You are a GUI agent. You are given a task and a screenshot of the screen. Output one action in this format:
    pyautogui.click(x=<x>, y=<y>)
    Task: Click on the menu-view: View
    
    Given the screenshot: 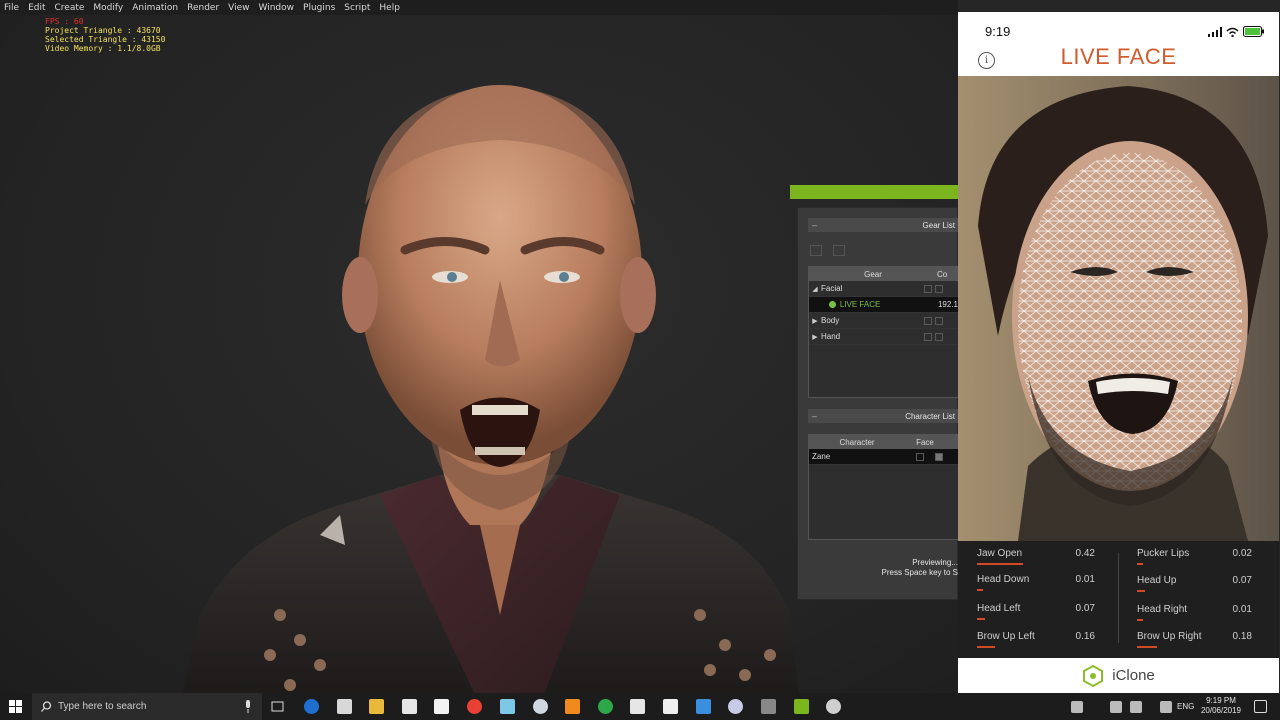 What is the action you would take?
    pyautogui.click(x=238, y=8)
    